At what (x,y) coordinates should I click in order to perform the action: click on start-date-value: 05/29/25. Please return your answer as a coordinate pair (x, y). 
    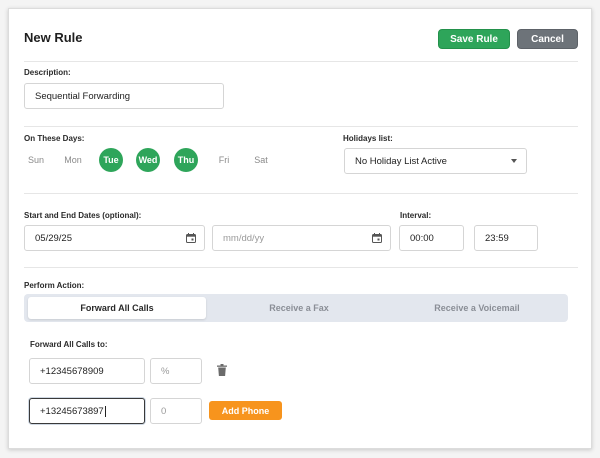
    Looking at the image, I should click on (53, 238).